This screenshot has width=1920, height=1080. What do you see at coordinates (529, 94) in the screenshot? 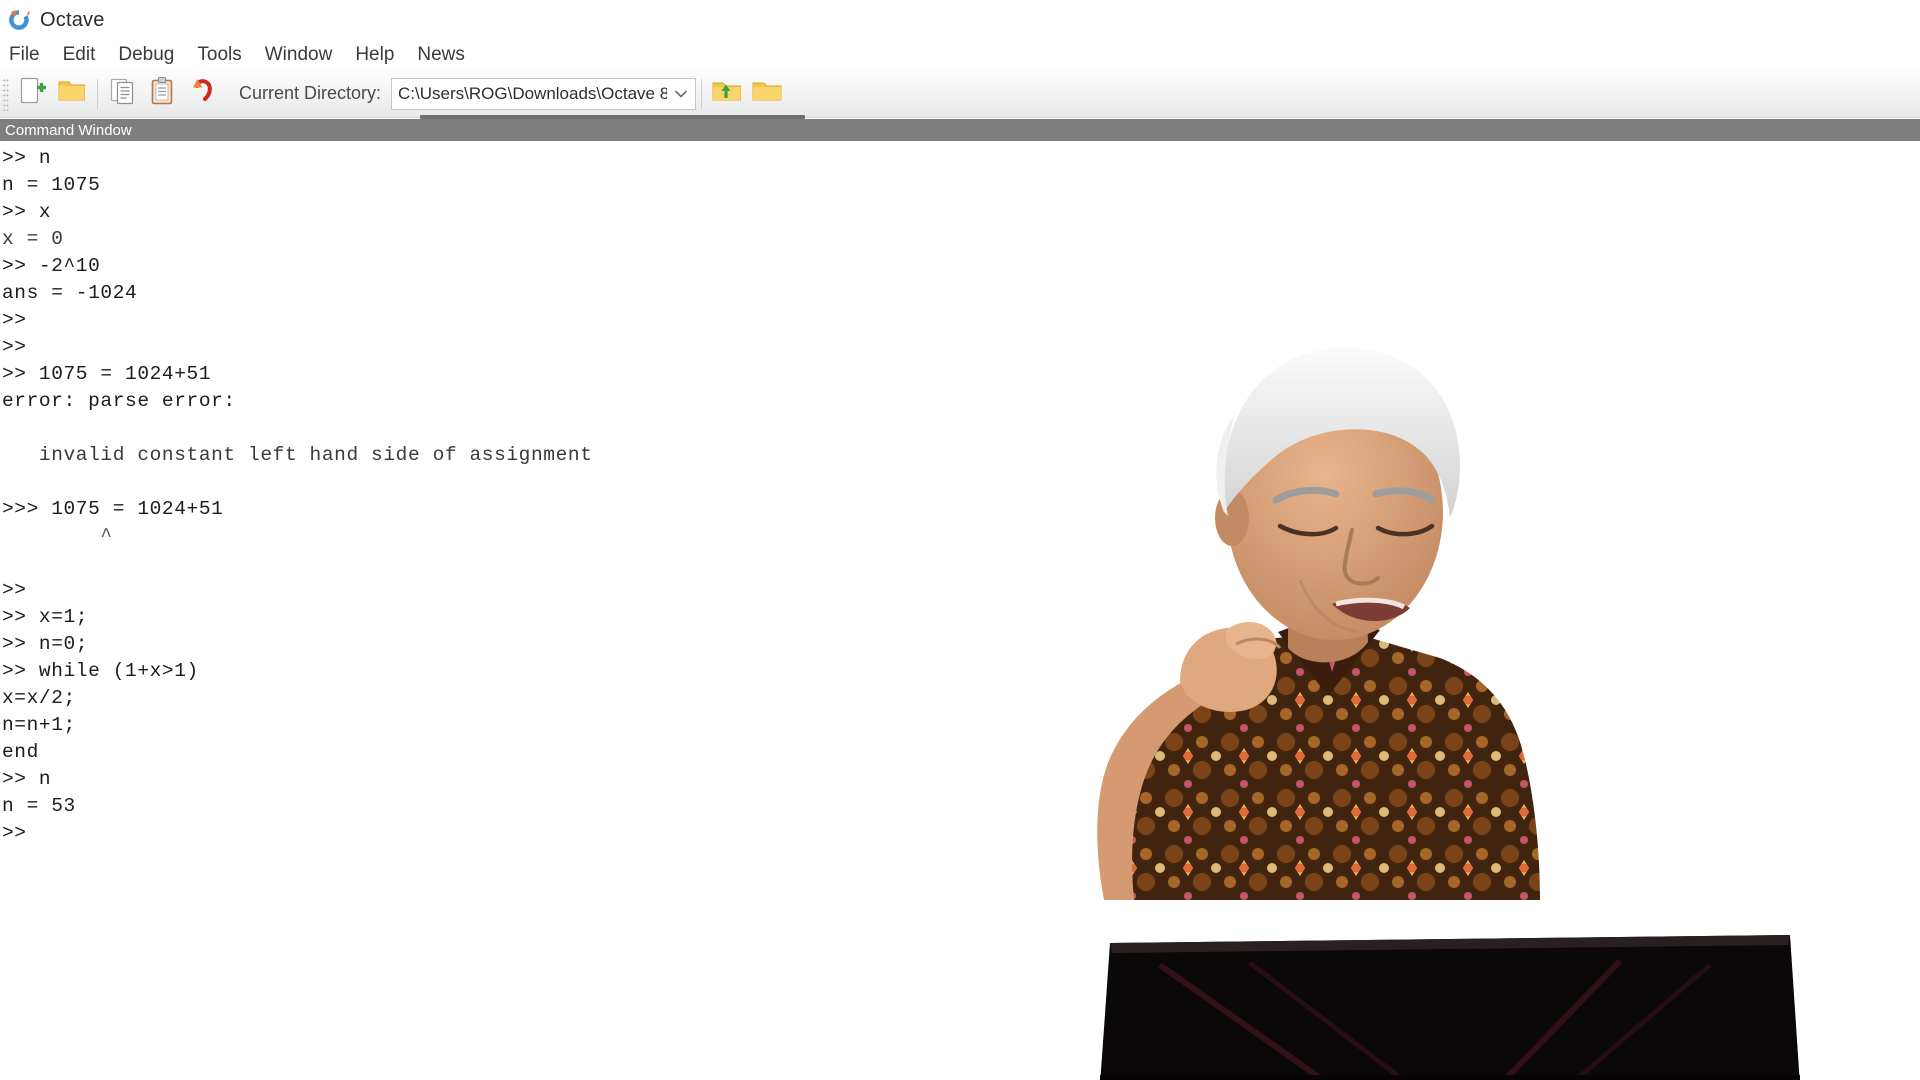
I see `current-directory-value: C:\Users\ROG\Downloads\Octave 8.3.0` at bounding box center [529, 94].